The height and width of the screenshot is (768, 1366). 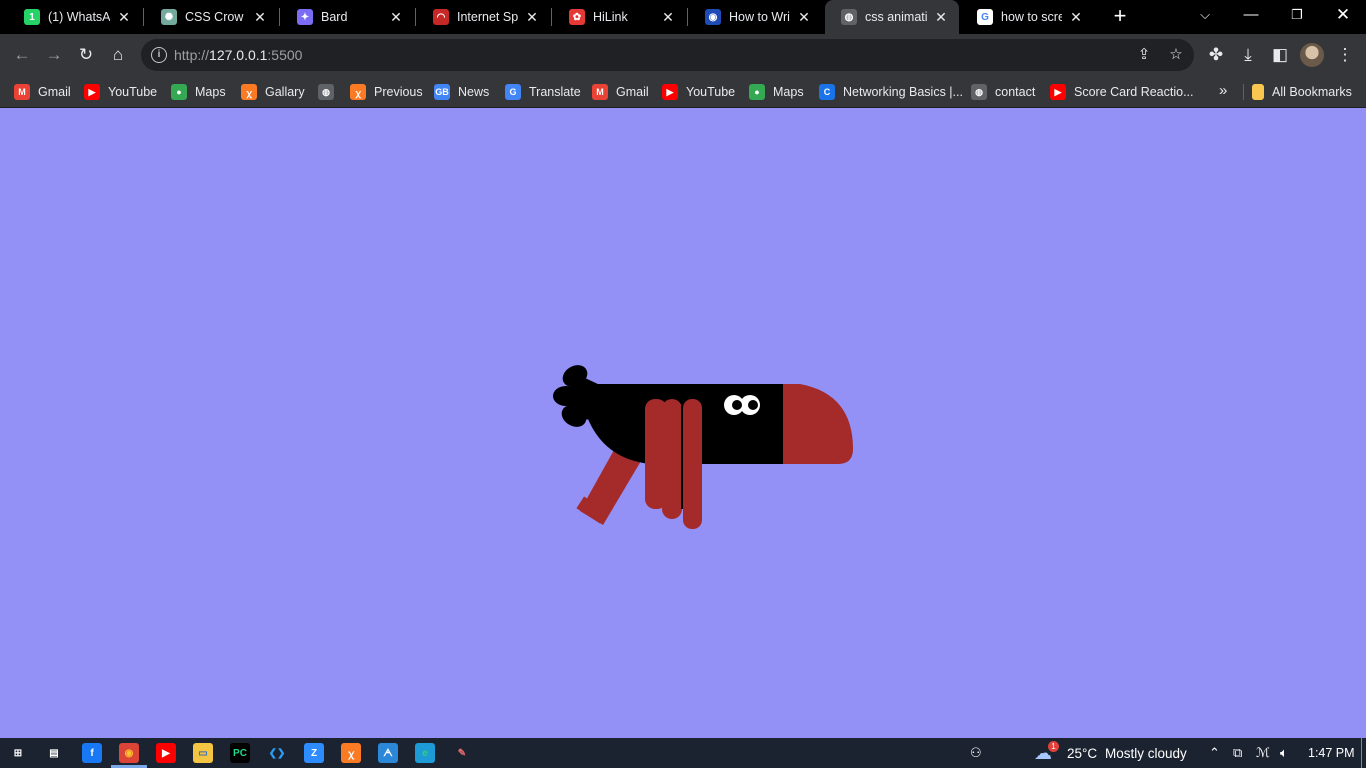 I want to click on show-desktop-button, so click(x=1361, y=753).